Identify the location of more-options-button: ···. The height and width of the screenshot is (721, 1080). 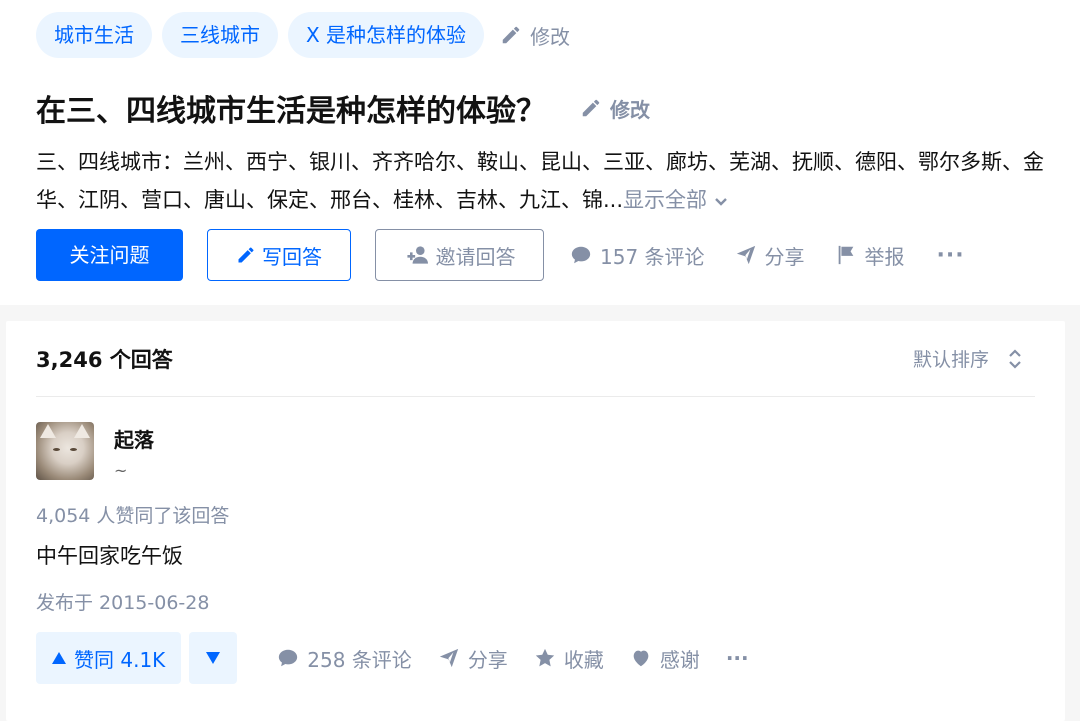
(951, 255).